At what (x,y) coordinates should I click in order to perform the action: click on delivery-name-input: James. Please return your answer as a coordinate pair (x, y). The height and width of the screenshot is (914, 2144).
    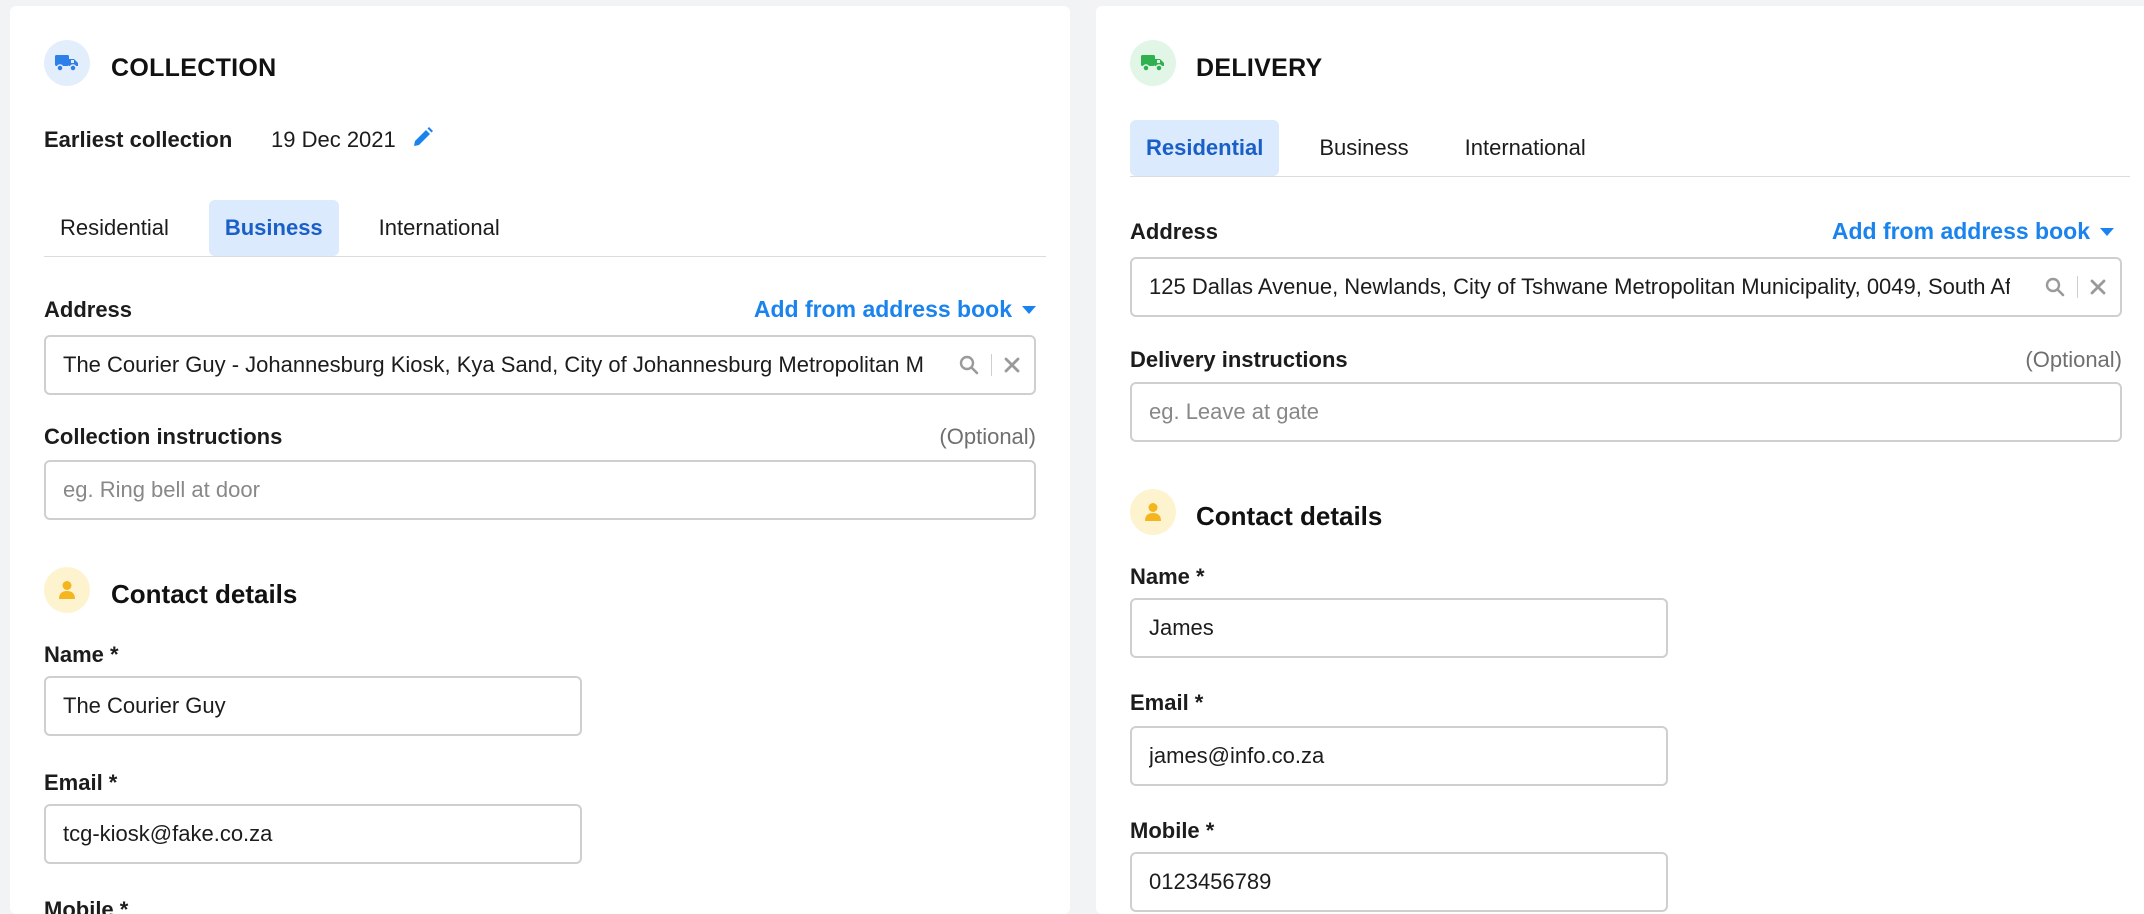
    Looking at the image, I should click on (1399, 628).